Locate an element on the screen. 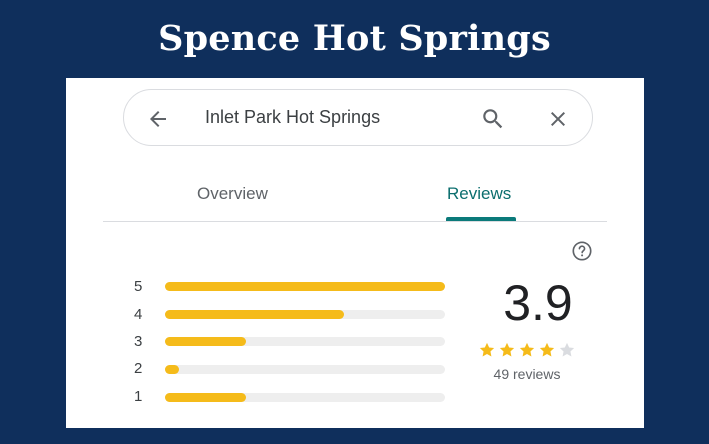 This screenshot has height=444, width=709. page-headline: Spence Hot Springs is located at coordinates (354, 38).